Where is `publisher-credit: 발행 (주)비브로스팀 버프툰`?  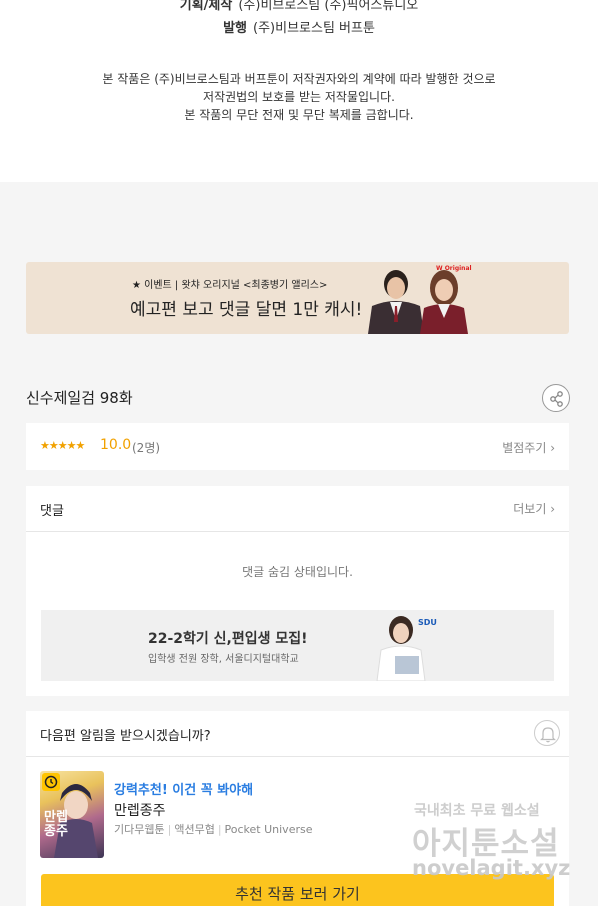 publisher-credit: 발행 (주)비브로스팀 버프툰 is located at coordinates (299, 26).